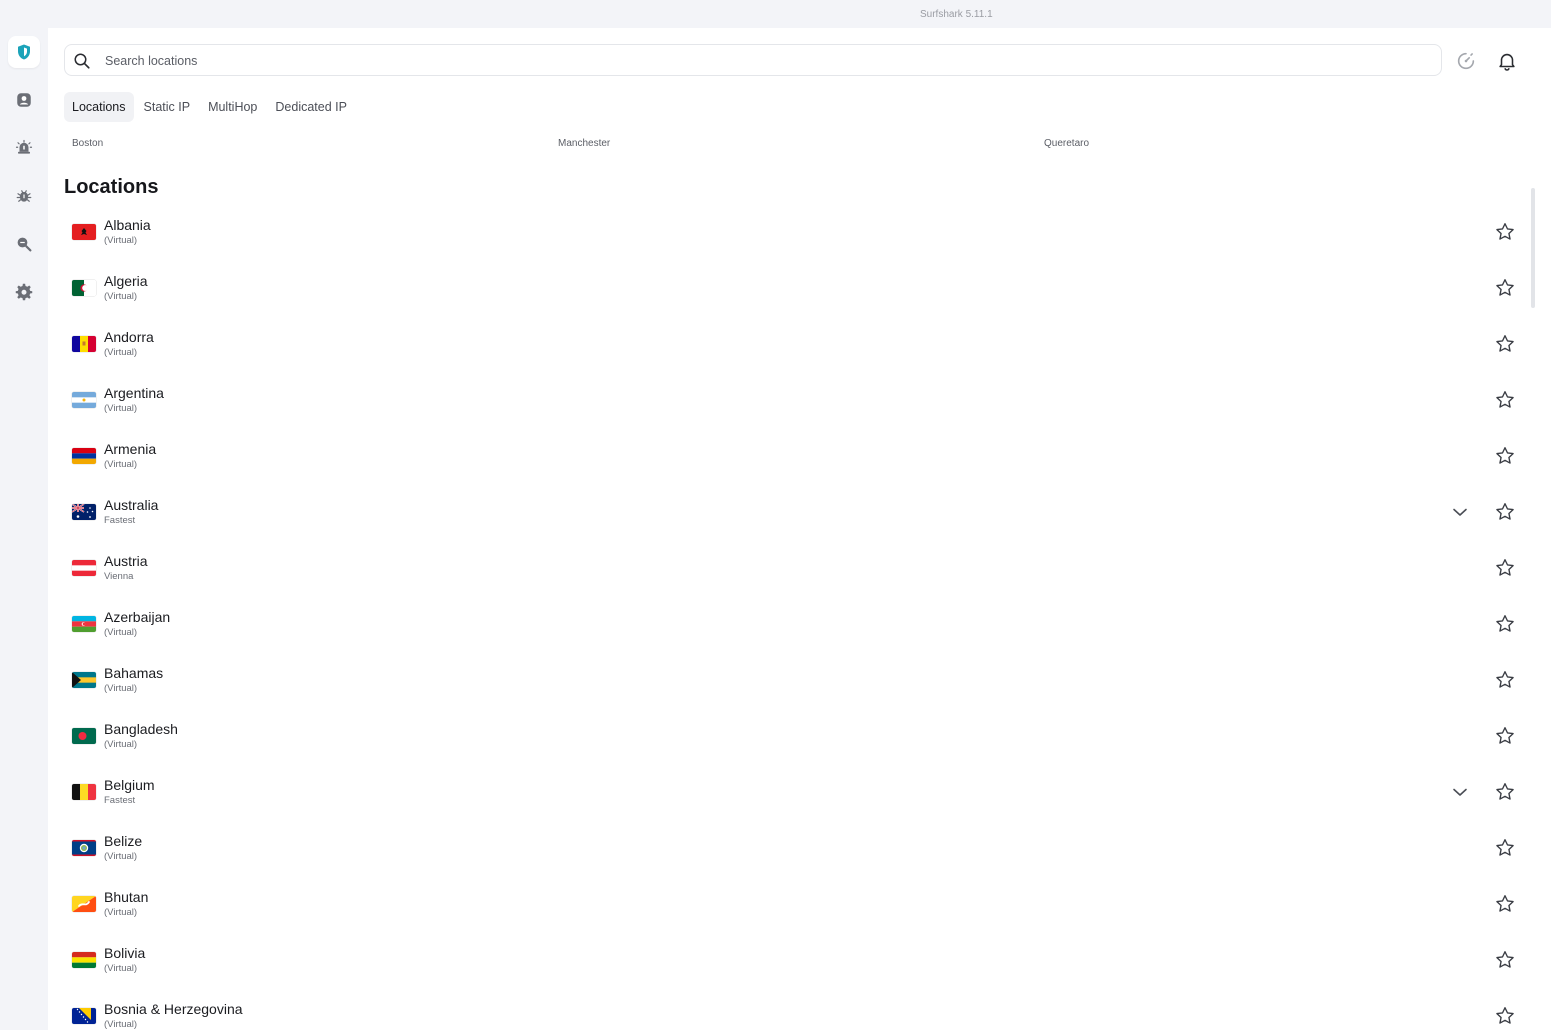 The image size is (1551, 1030). What do you see at coordinates (123, 841) in the screenshot?
I see `country-name: Belize` at bounding box center [123, 841].